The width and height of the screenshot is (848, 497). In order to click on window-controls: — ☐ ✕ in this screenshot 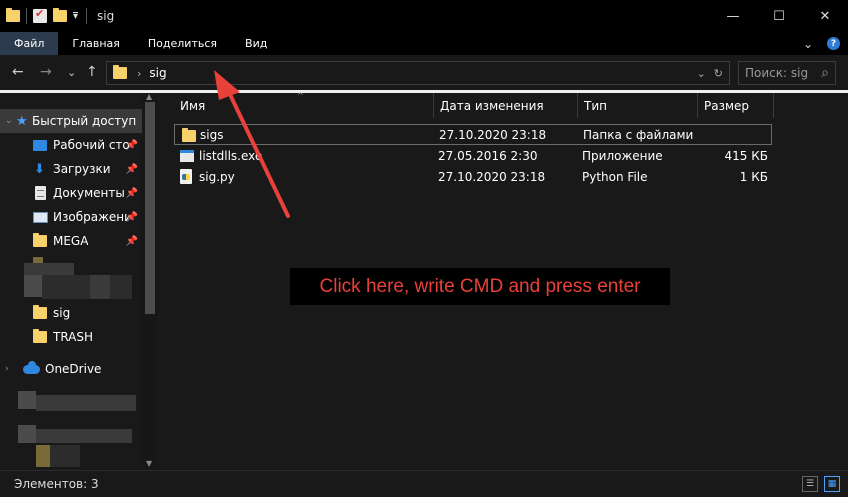, I will do `click(779, 16)`.